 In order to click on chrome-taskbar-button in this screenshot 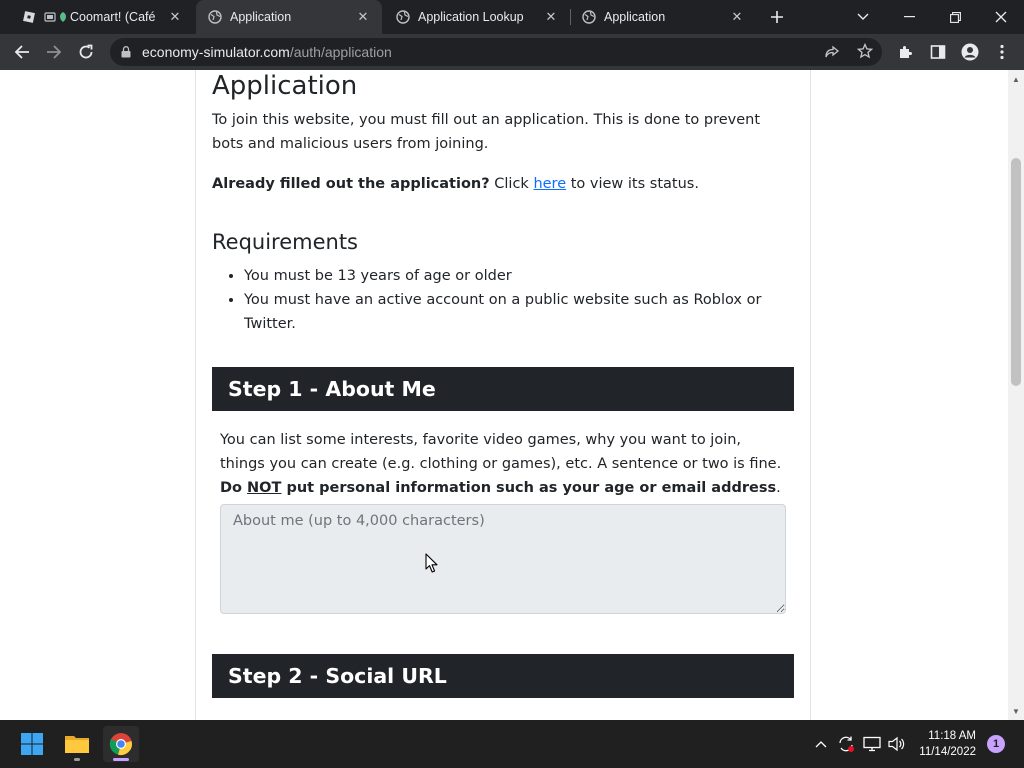, I will do `click(121, 744)`.